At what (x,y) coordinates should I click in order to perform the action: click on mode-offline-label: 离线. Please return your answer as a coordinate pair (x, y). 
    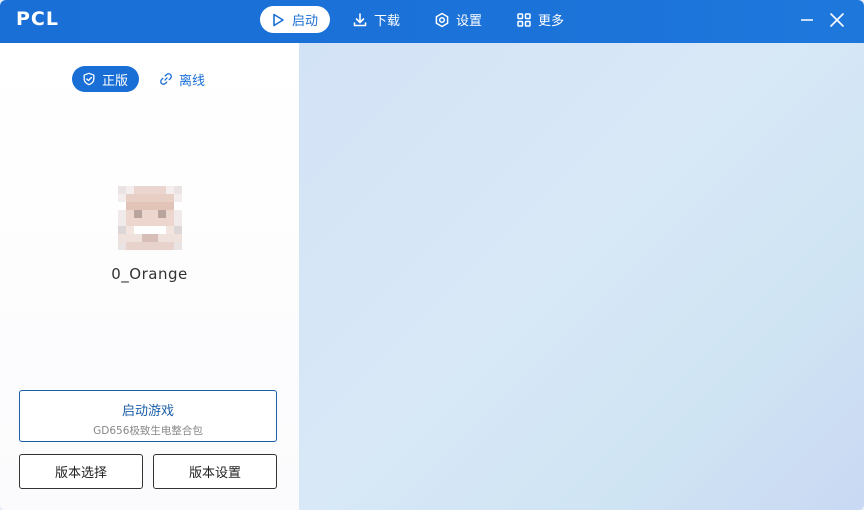
    Looking at the image, I should click on (192, 81).